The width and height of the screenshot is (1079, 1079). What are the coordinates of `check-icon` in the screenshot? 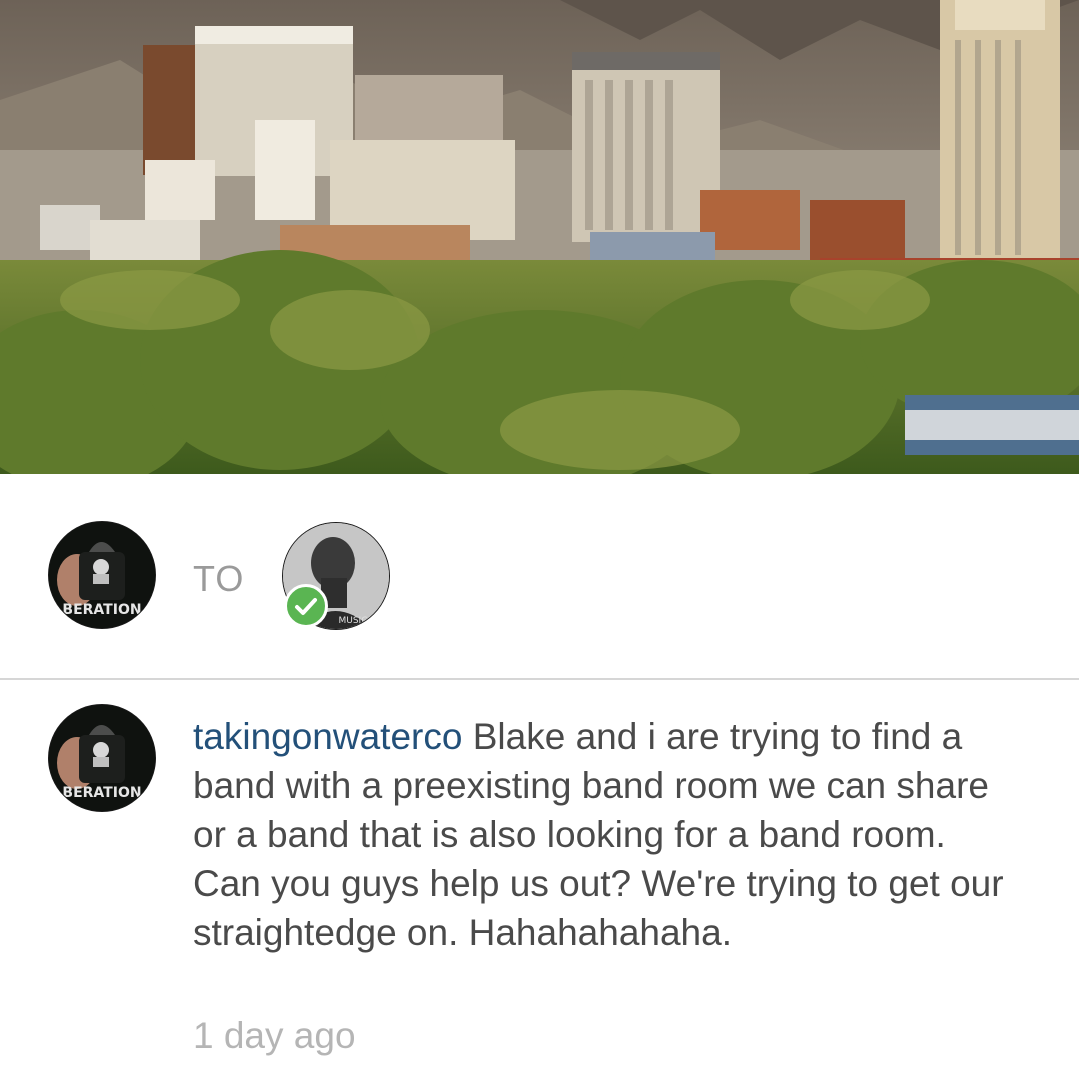 It's located at (306, 606).